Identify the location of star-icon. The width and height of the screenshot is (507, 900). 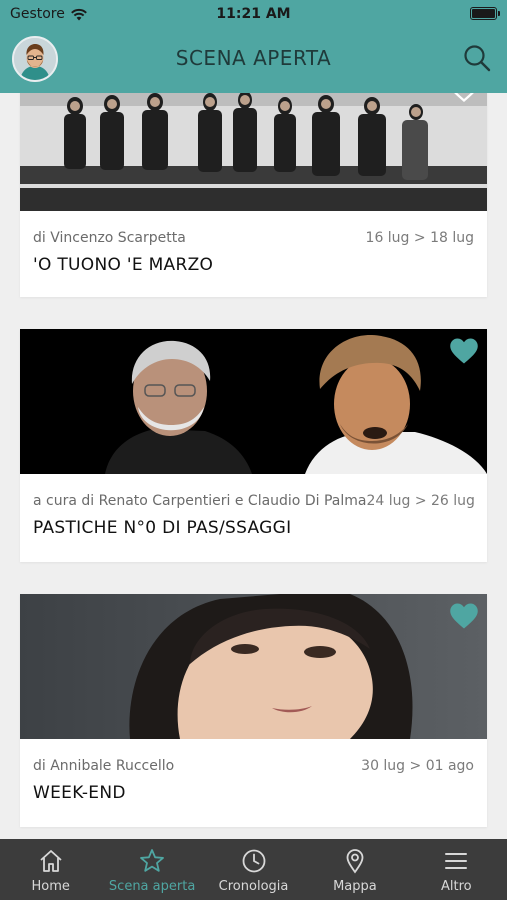
(152, 860).